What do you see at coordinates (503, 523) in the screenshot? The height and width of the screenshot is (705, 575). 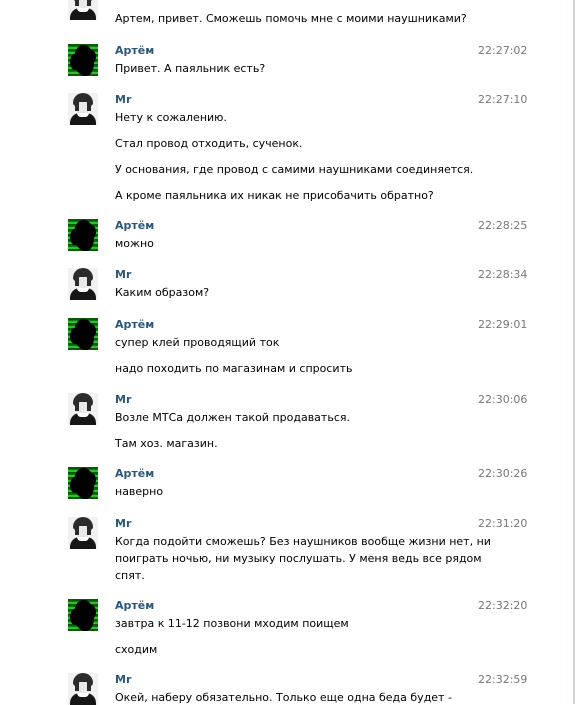 I see `message-timestamp: 22:31:20` at bounding box center [503, 523].